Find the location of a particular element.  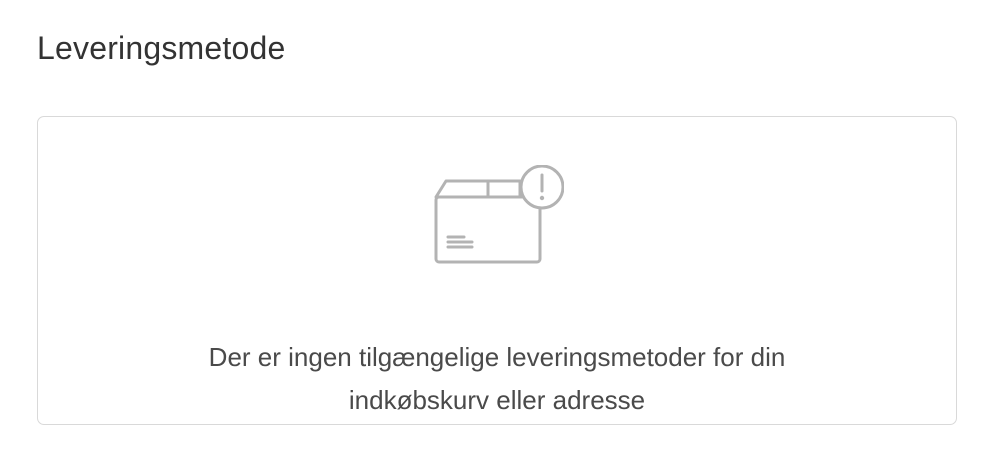

empty-state-message-line-2: indkøbskurv eller adresse is located at coordinates (497, 400).